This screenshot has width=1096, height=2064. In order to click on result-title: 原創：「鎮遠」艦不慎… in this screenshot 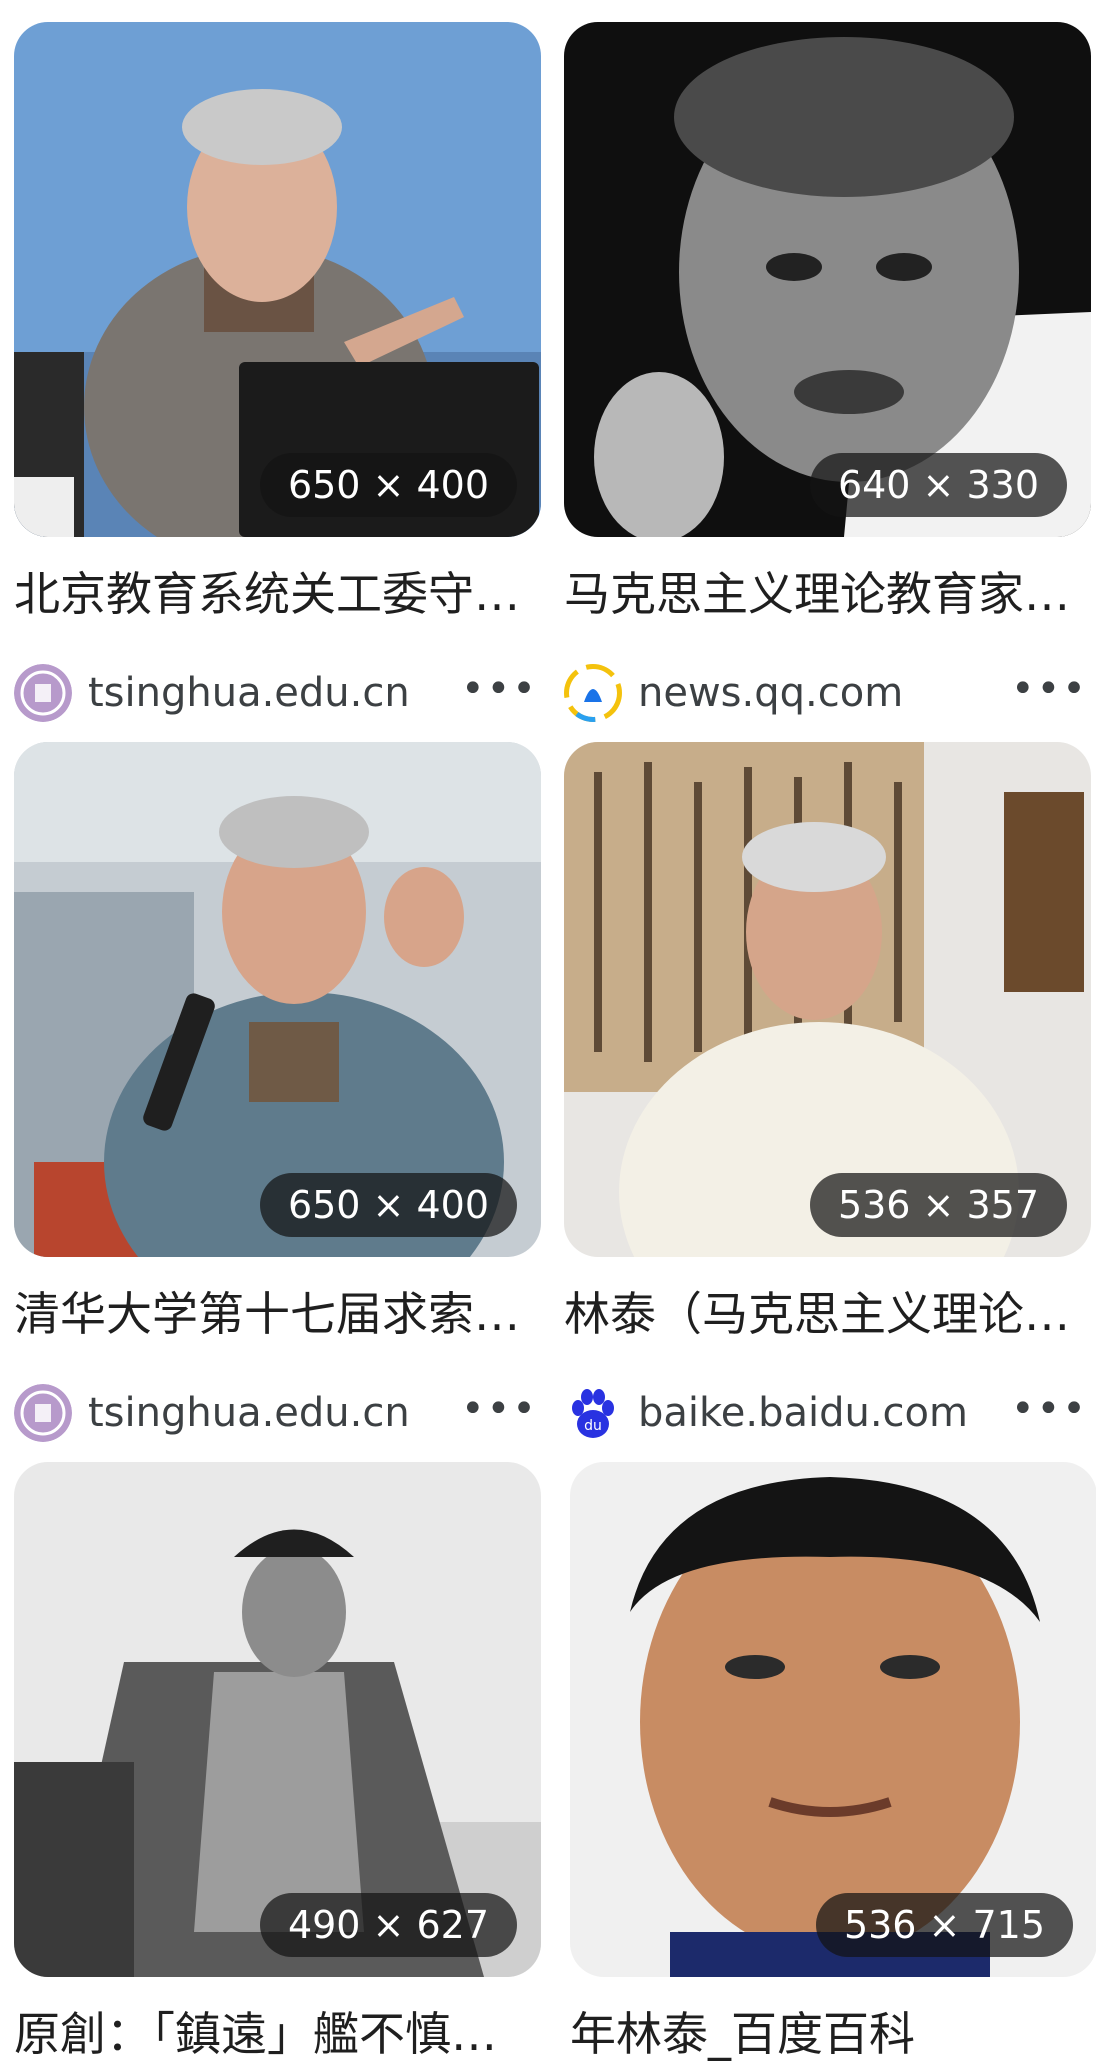, I will do `click(277, 2034)`.